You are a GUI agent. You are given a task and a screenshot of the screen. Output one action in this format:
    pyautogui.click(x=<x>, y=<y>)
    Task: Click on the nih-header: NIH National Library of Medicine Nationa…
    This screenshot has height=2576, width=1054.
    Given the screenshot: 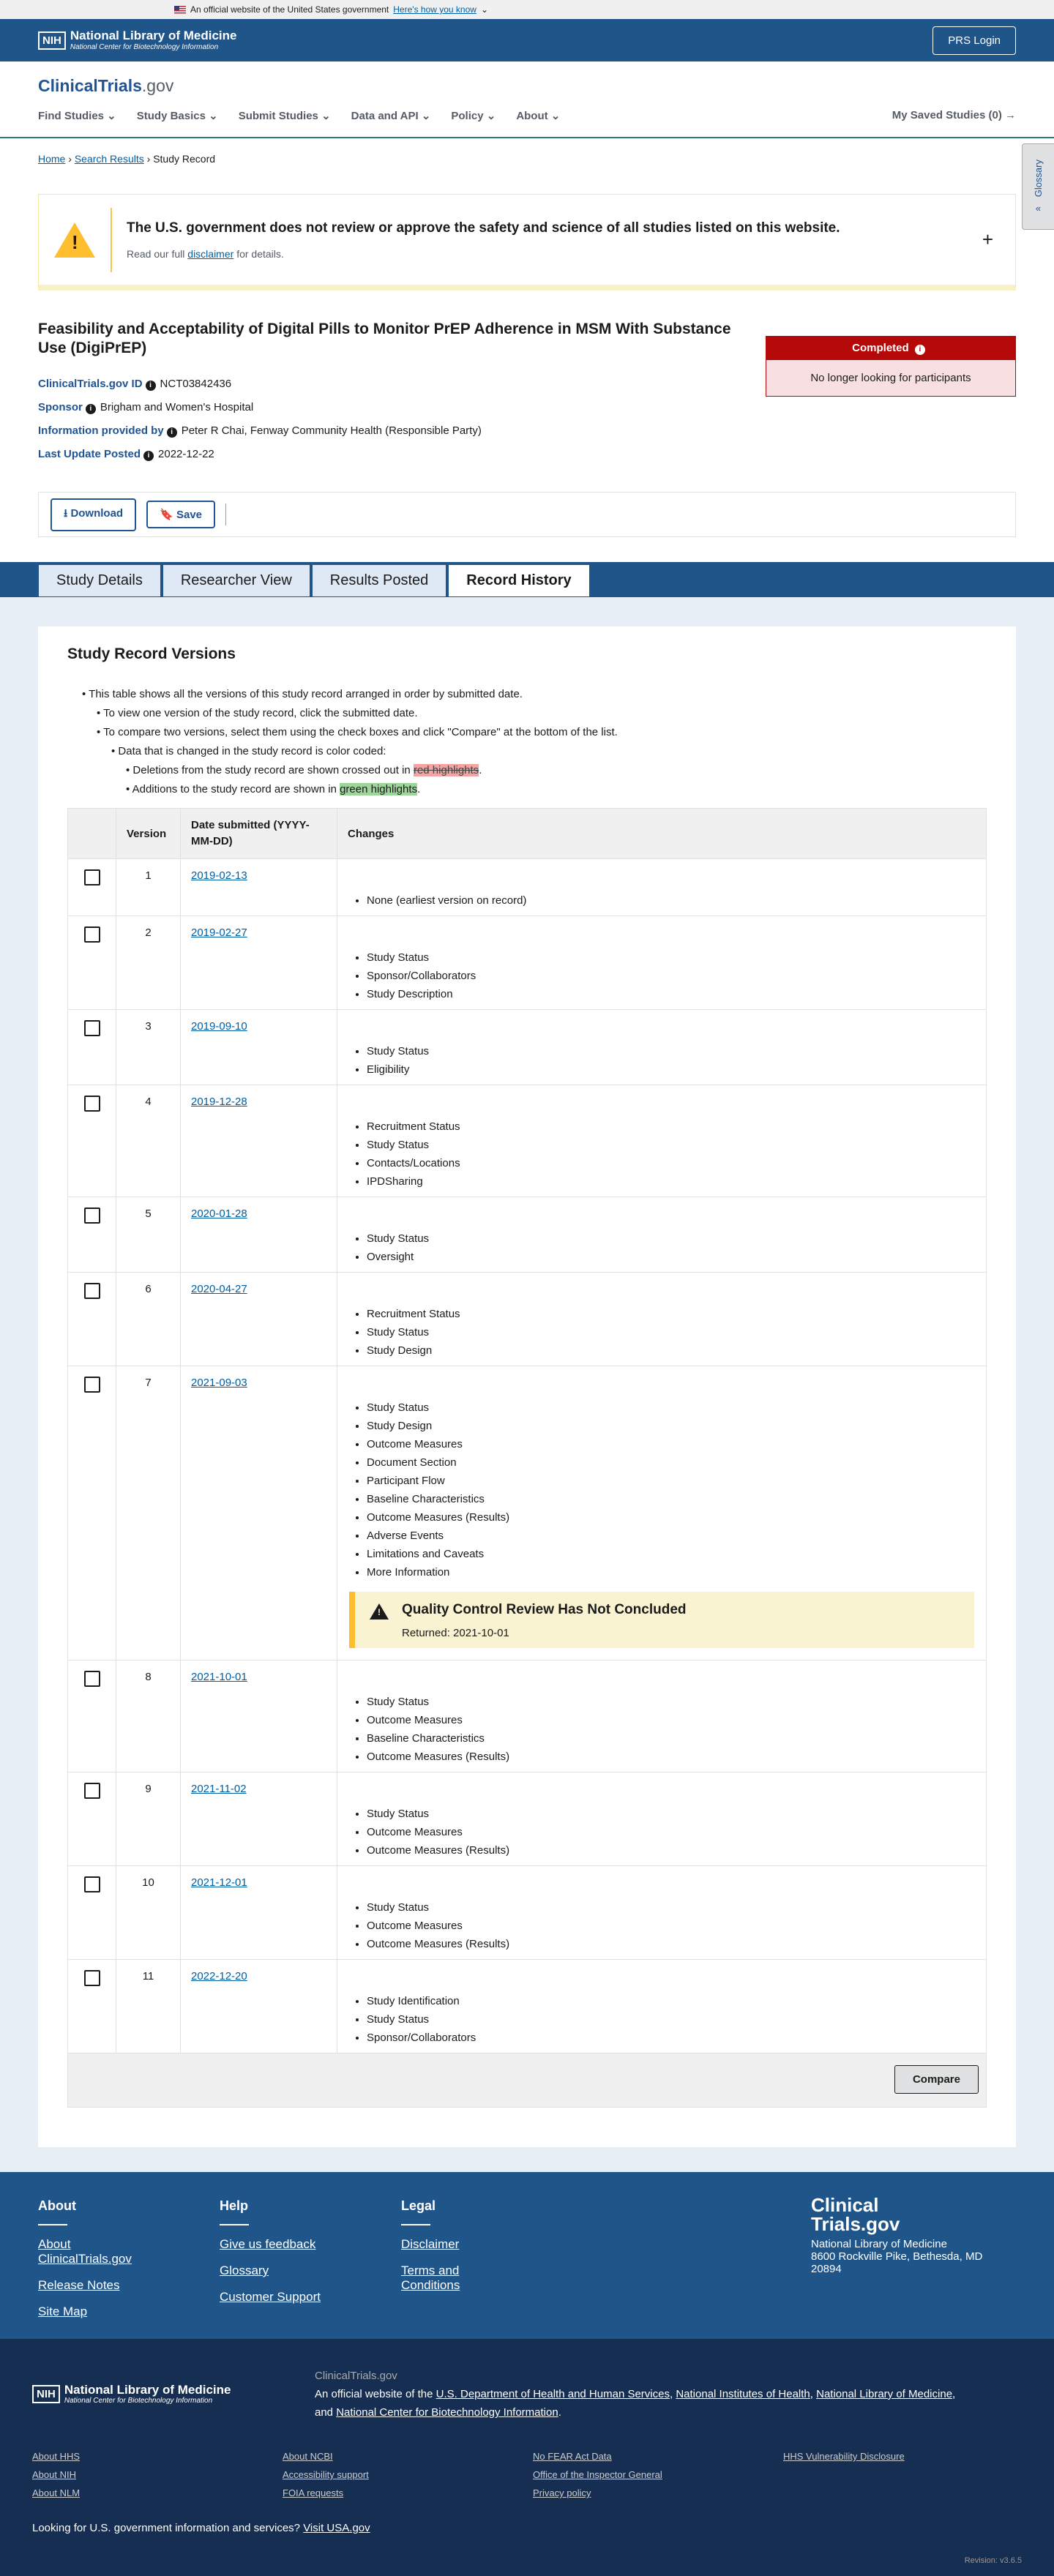 What is the action you would take?
    pyautogui.click(x=527, y=40)
    